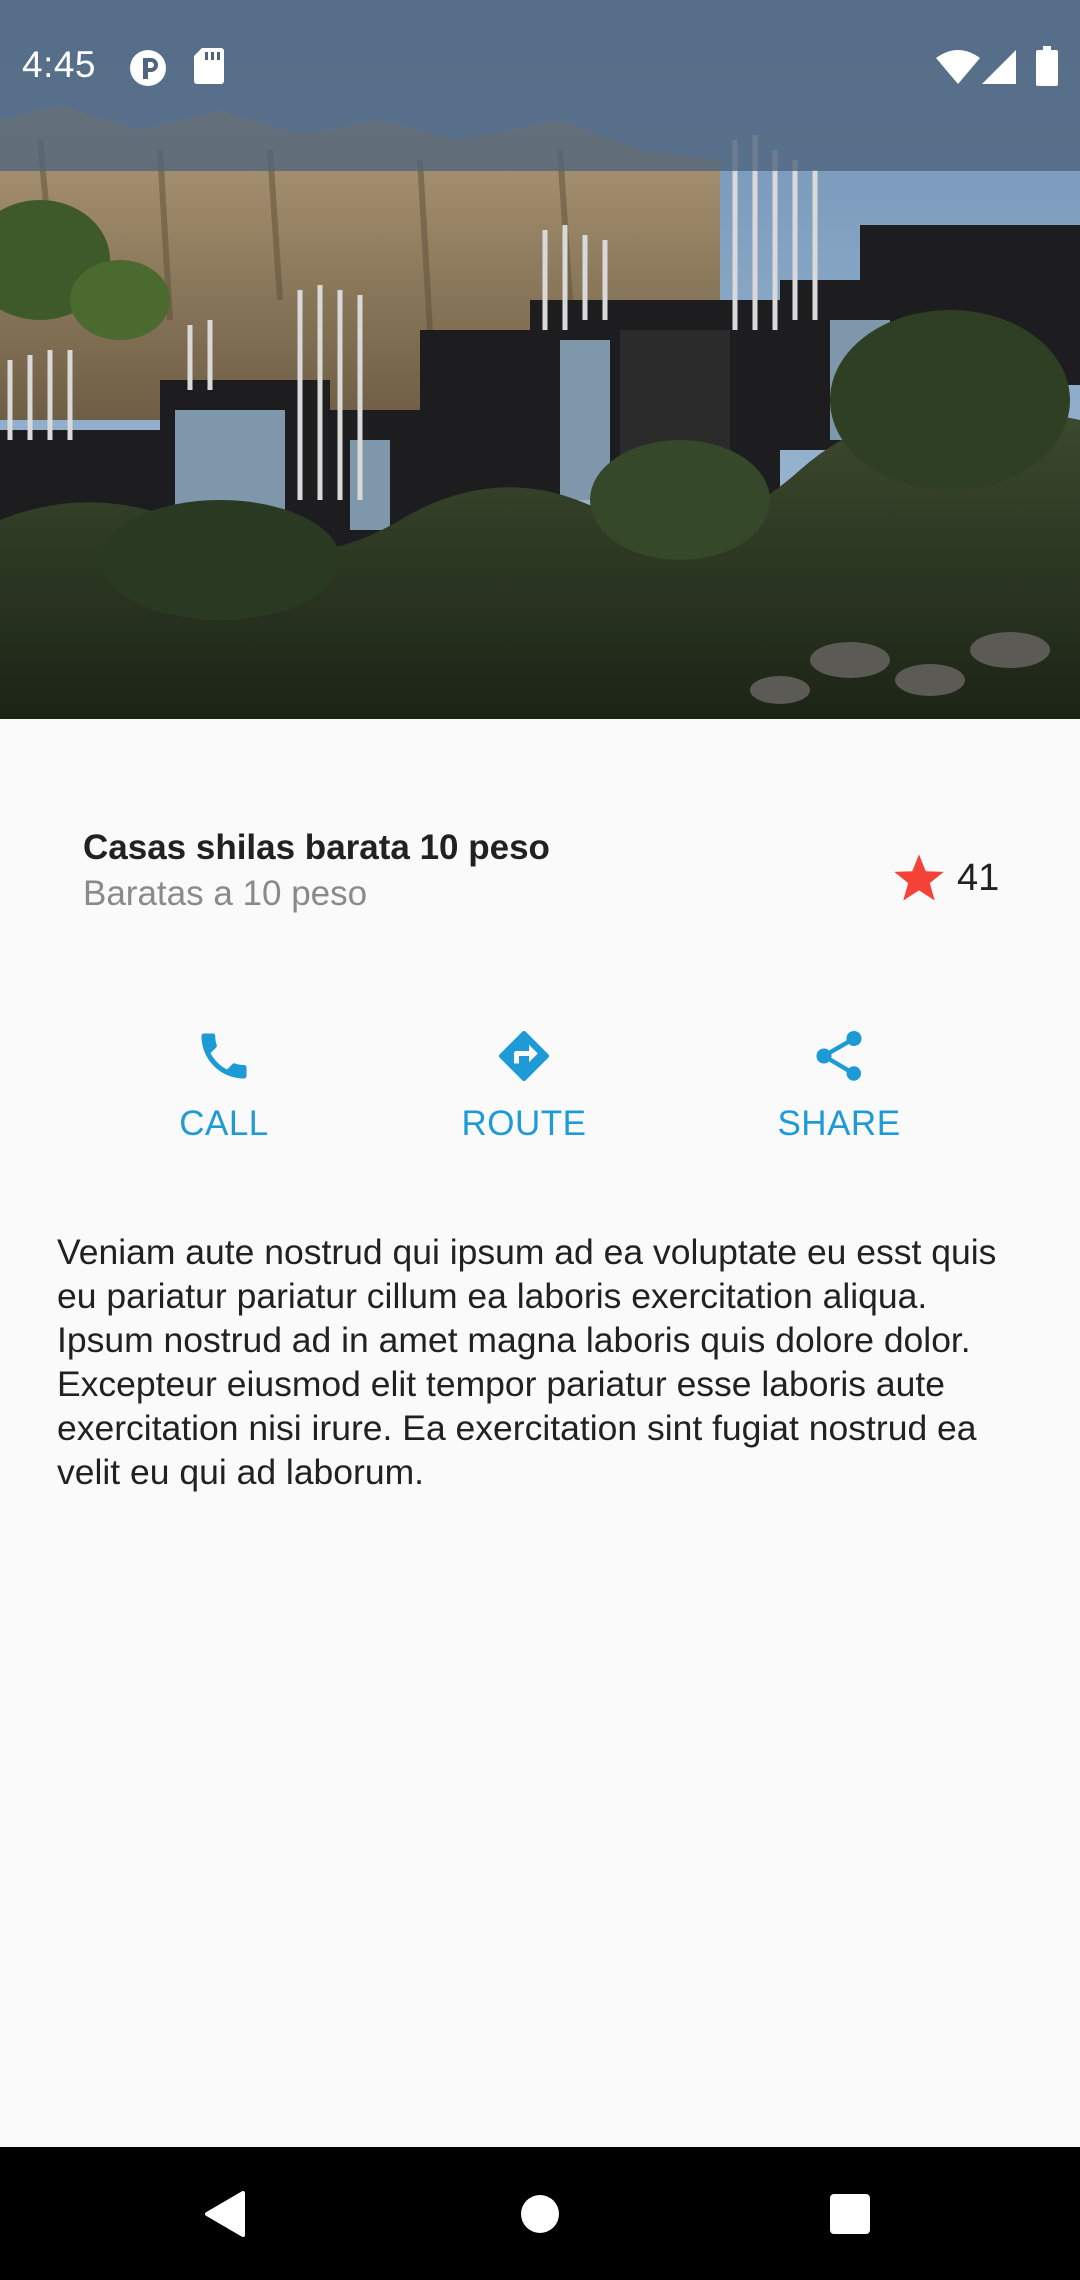 The image size is (1080, 2280). Describe the element at coordinates (540, 85) in the screenshot. I see `status-bar: 4:45` at that location.